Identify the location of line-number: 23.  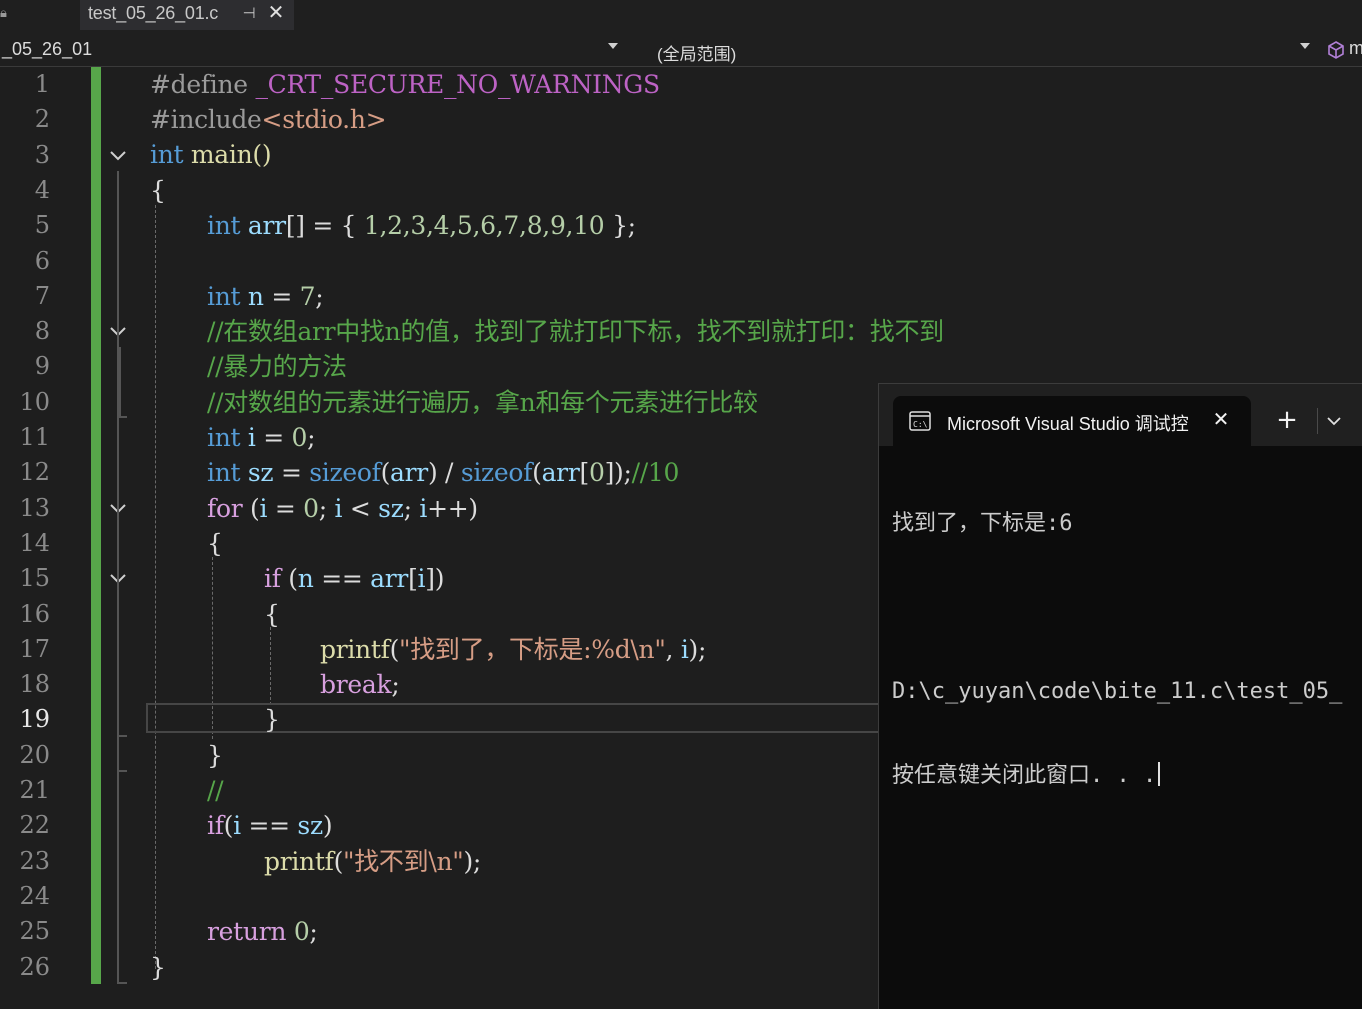
(34, 860).